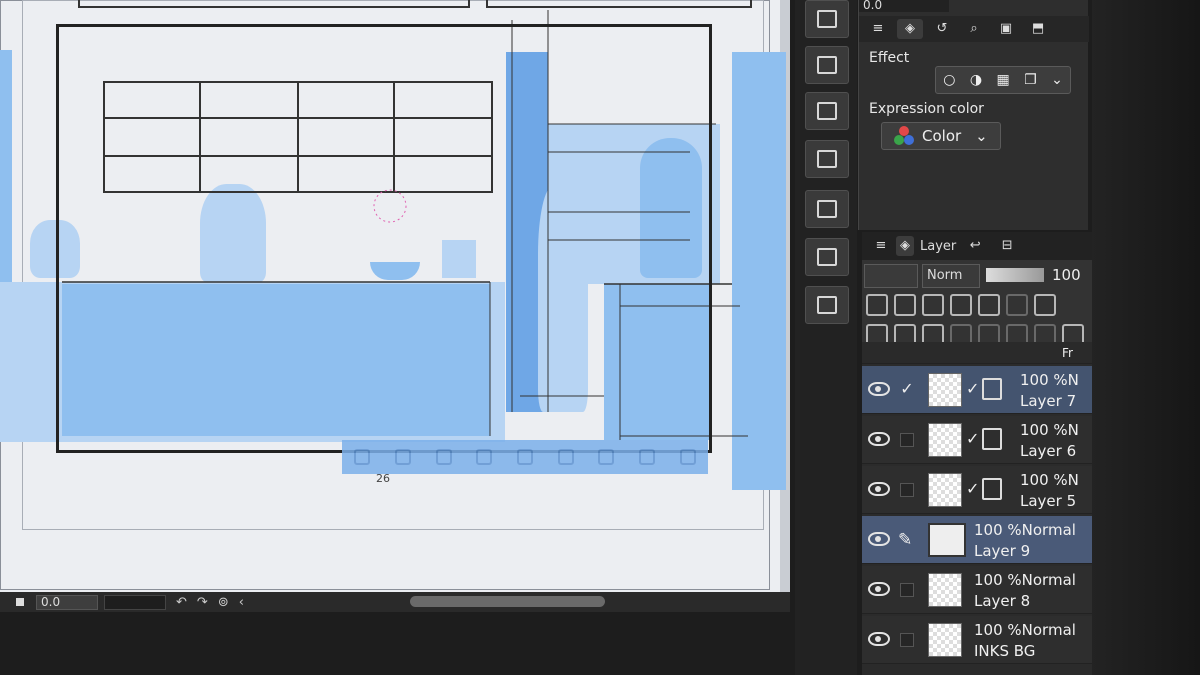  Describe the element at coordinates (977, 353) in the screenshot. I see `folder-layer-row: Fr` at that location.